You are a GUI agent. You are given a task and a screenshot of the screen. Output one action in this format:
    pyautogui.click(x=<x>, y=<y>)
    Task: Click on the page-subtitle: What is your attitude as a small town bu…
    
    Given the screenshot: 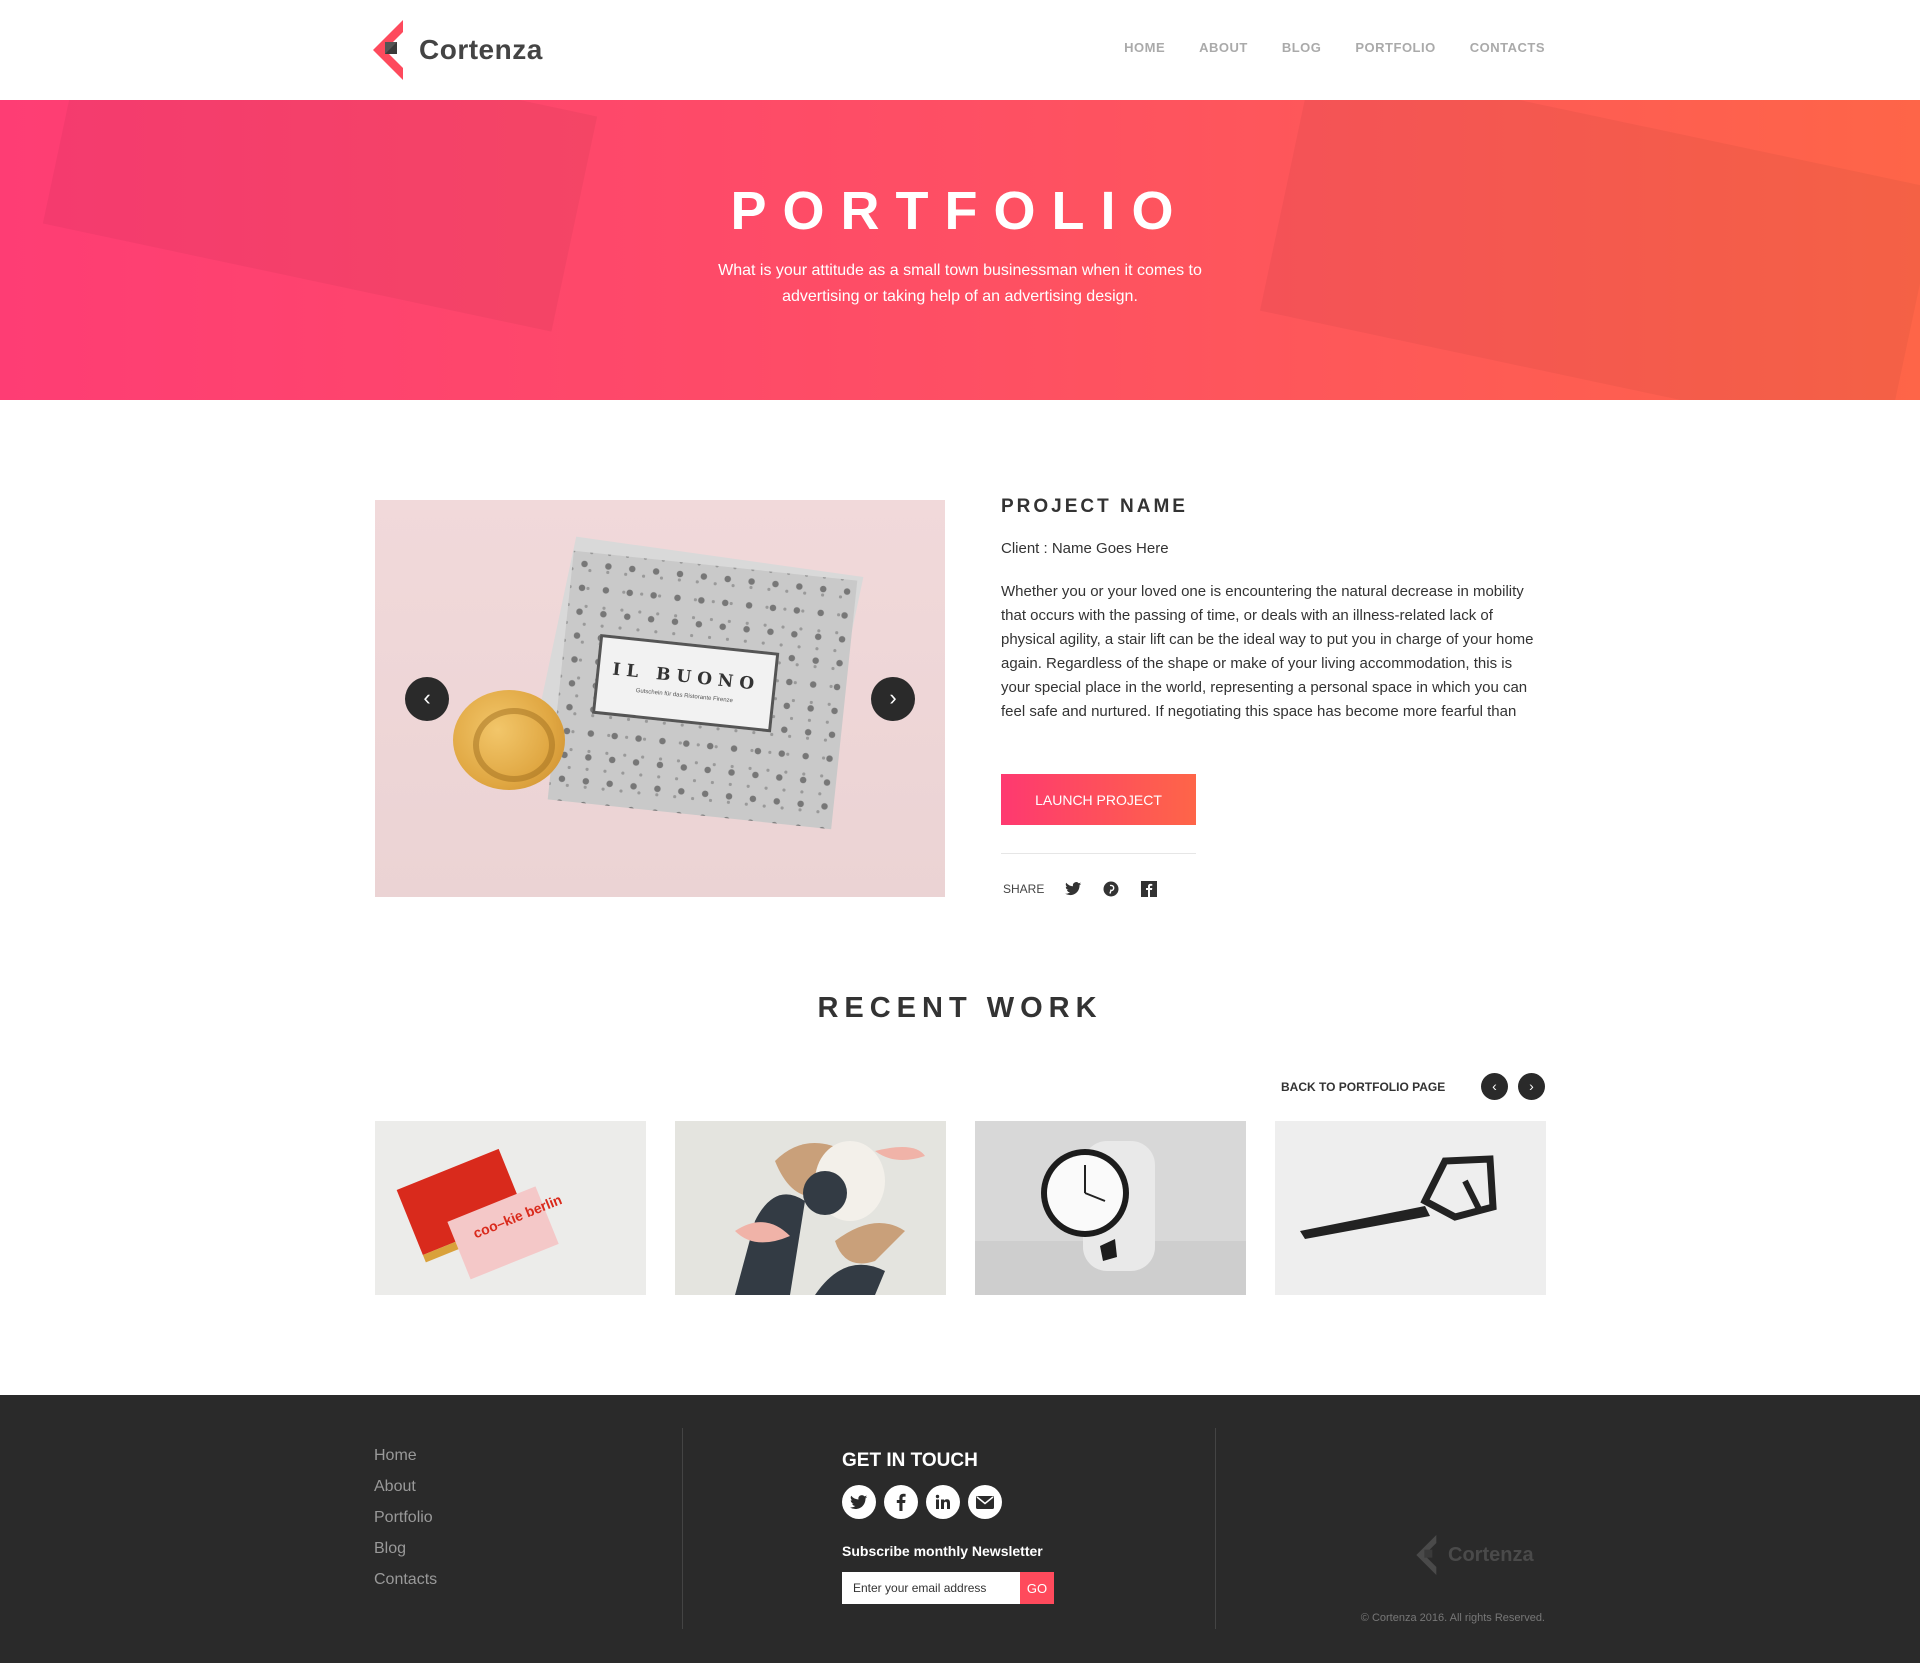 What is the action you would take?
    pyautogui.click(x=960, y=283)
    